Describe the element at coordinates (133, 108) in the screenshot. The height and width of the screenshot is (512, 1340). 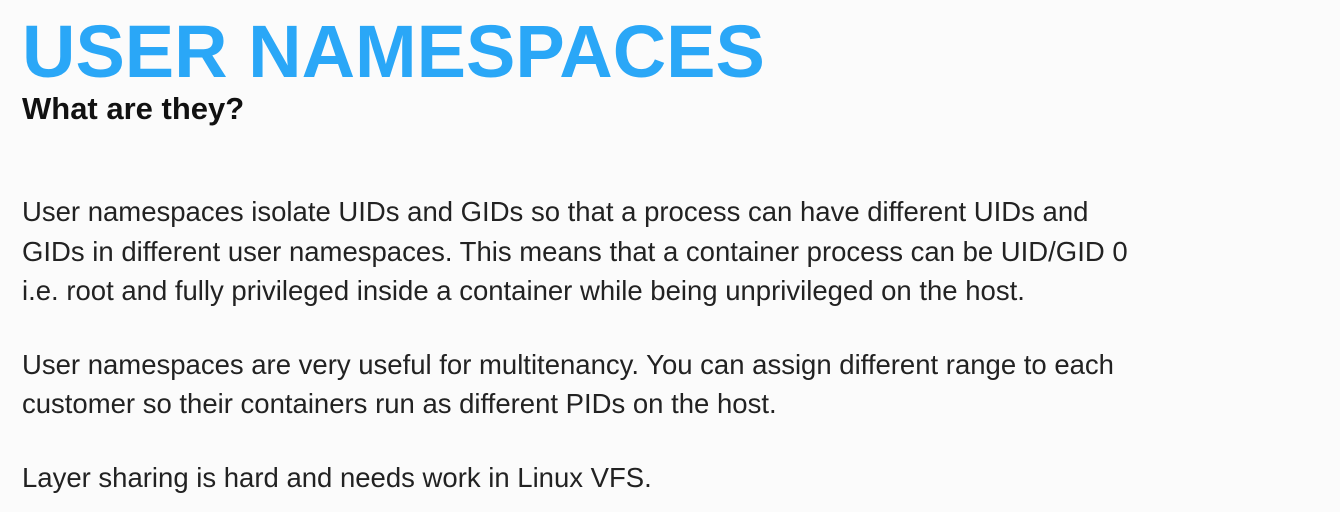
I see `slide-subtitle: What are they?` at that location.